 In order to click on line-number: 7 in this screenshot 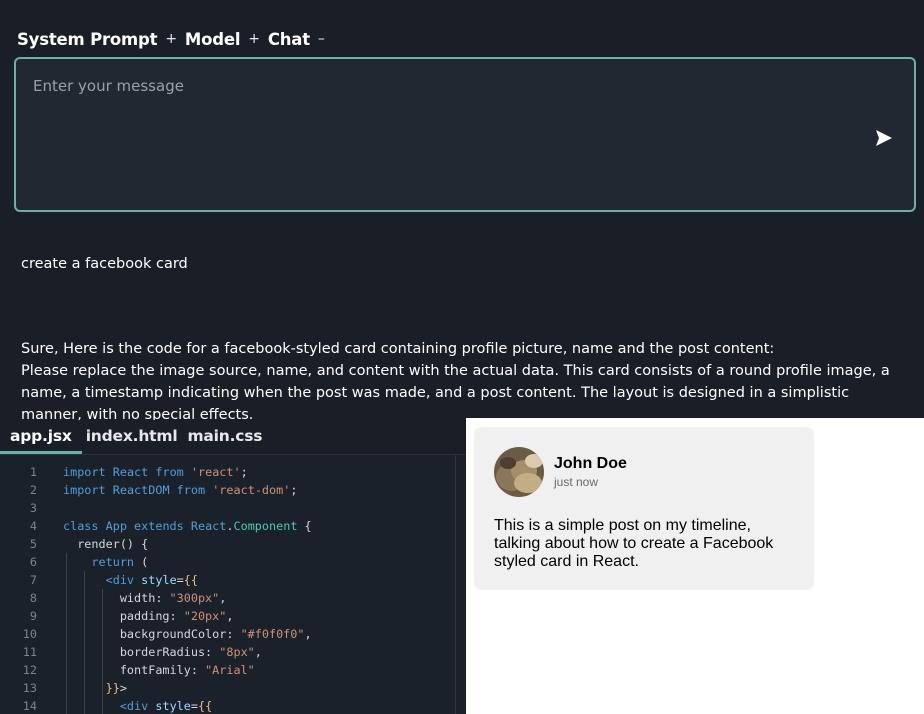, I will do `click(33, 580)`.